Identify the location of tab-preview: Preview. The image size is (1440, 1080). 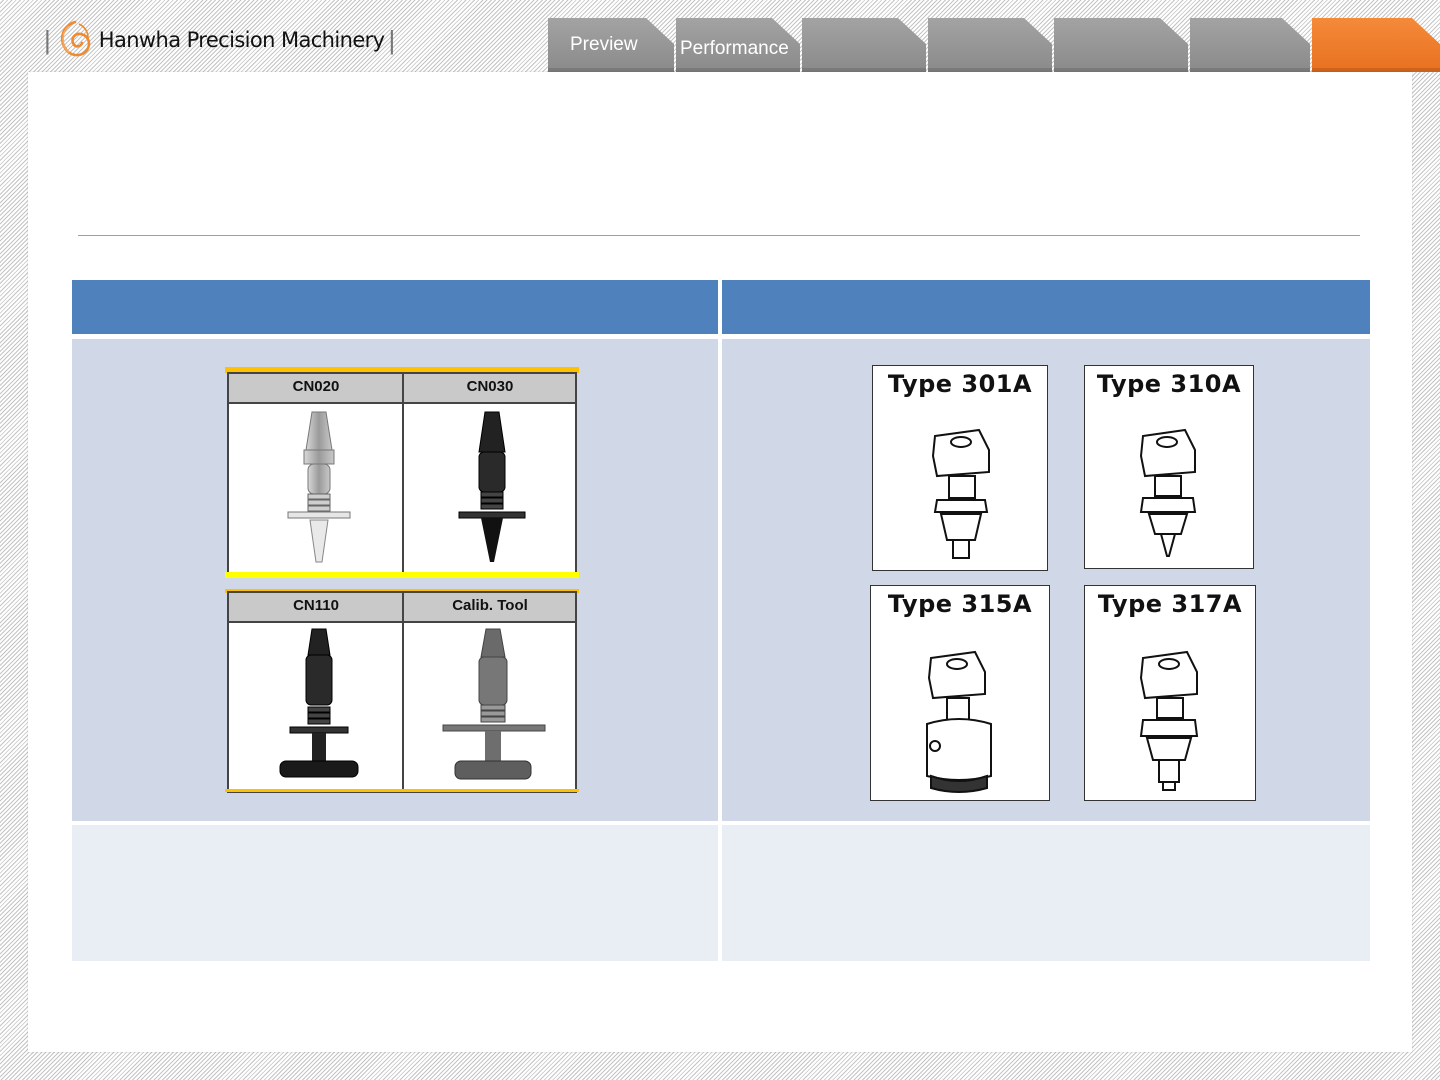
(611, 45).